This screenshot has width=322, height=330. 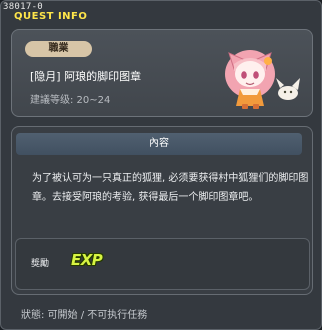 I want to click on reward-box: 獎勵 EXP, so click(x=162, y=264).